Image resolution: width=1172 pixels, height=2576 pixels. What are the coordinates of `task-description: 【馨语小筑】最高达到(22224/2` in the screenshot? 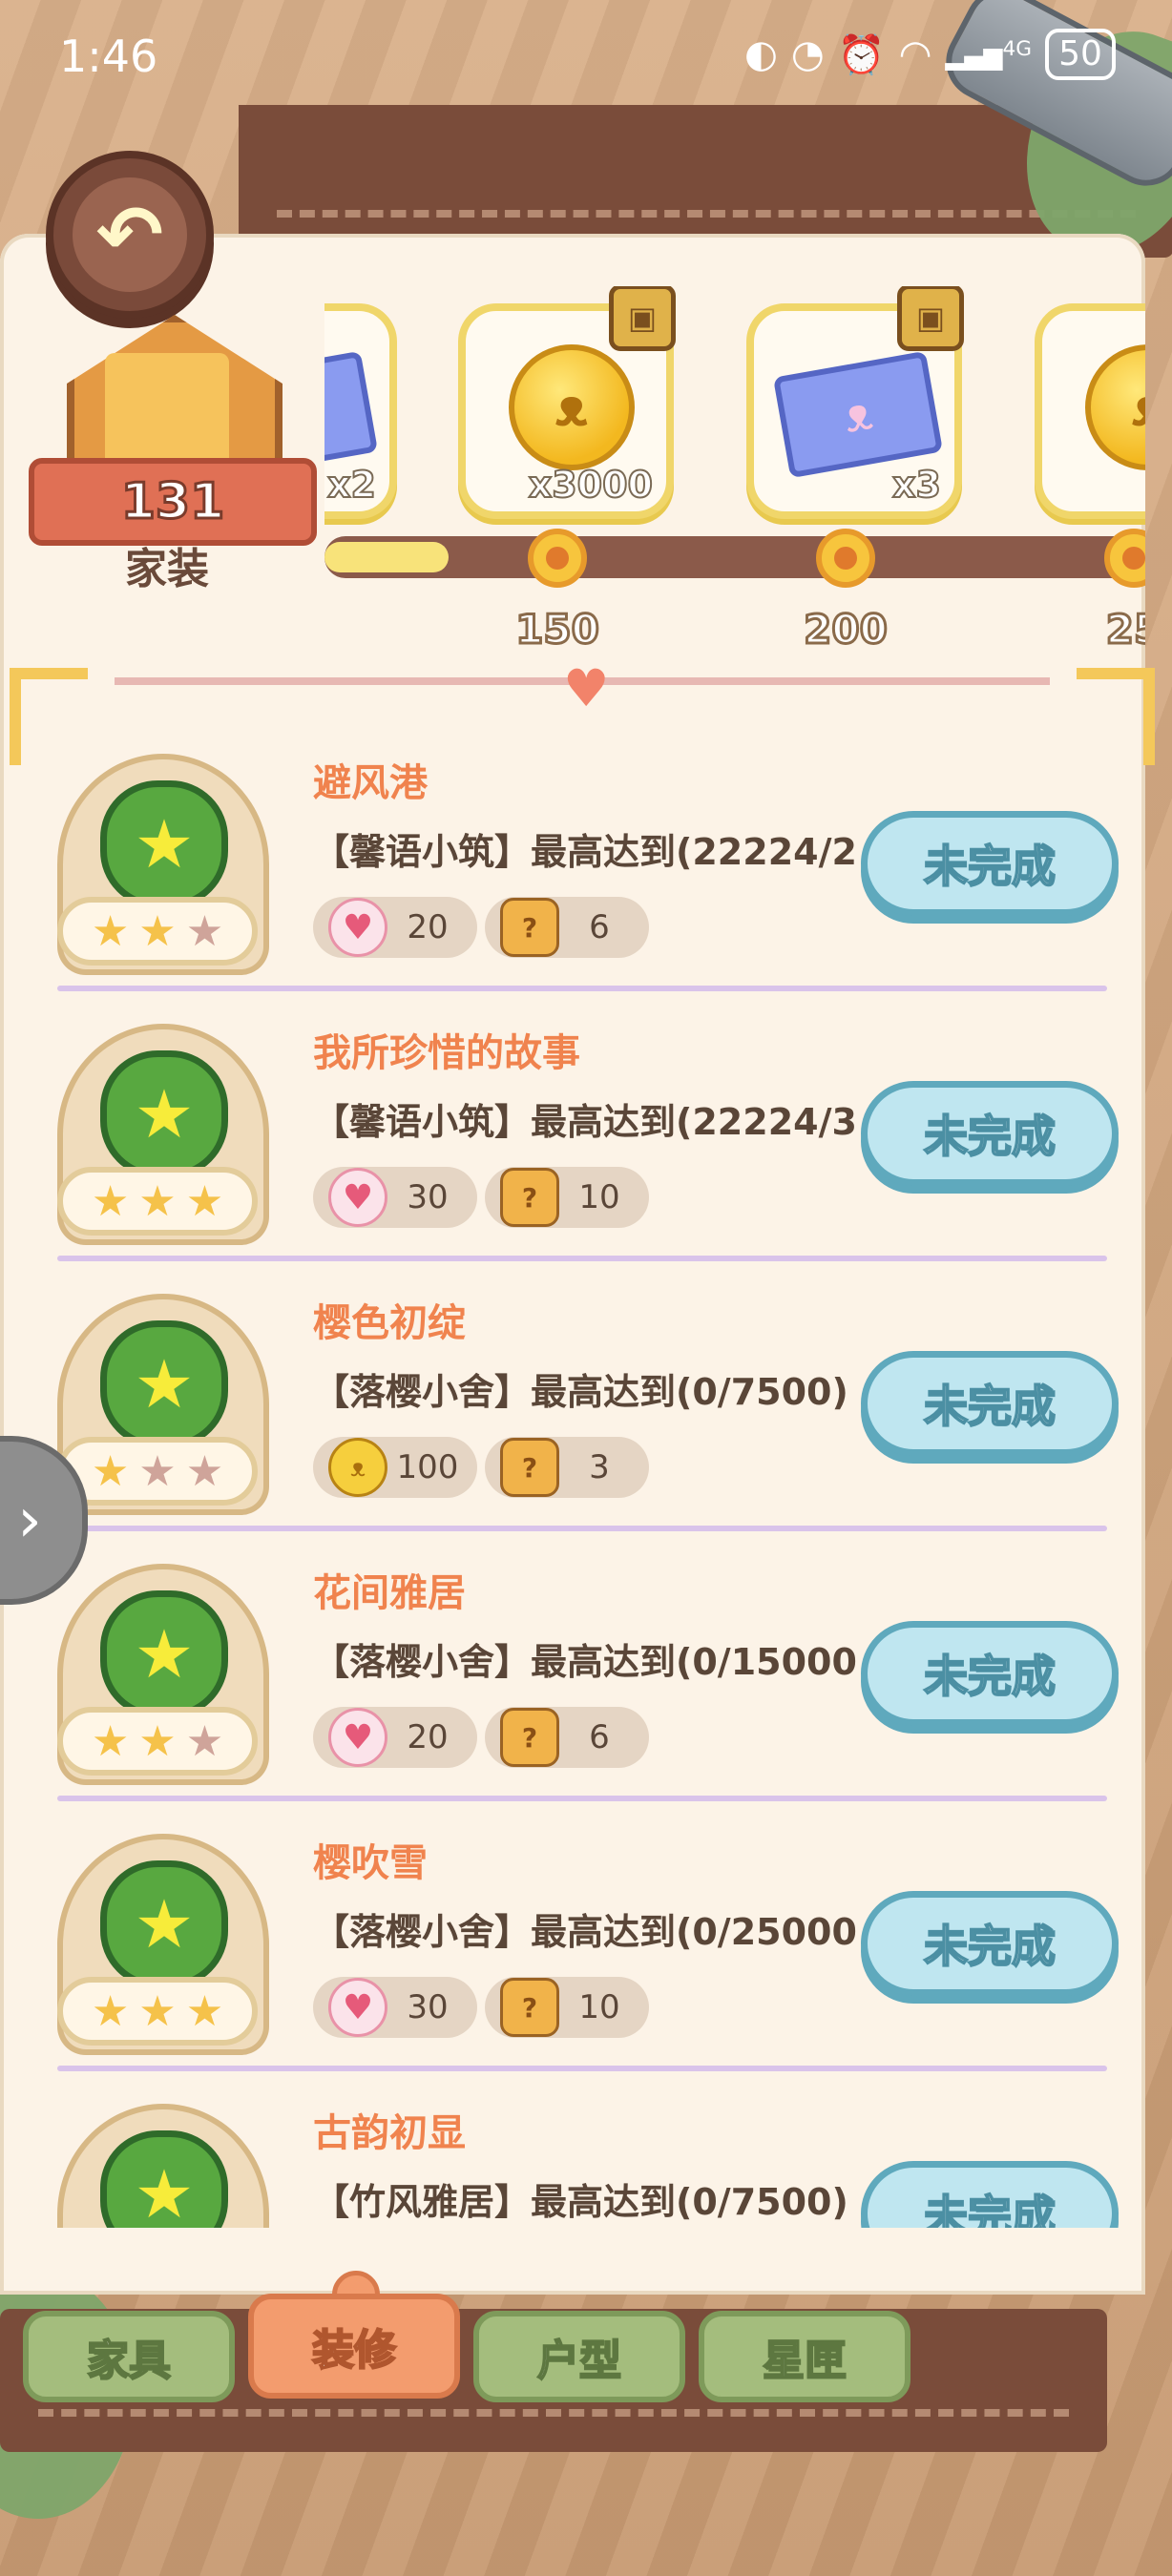 It's located at (585, 852).